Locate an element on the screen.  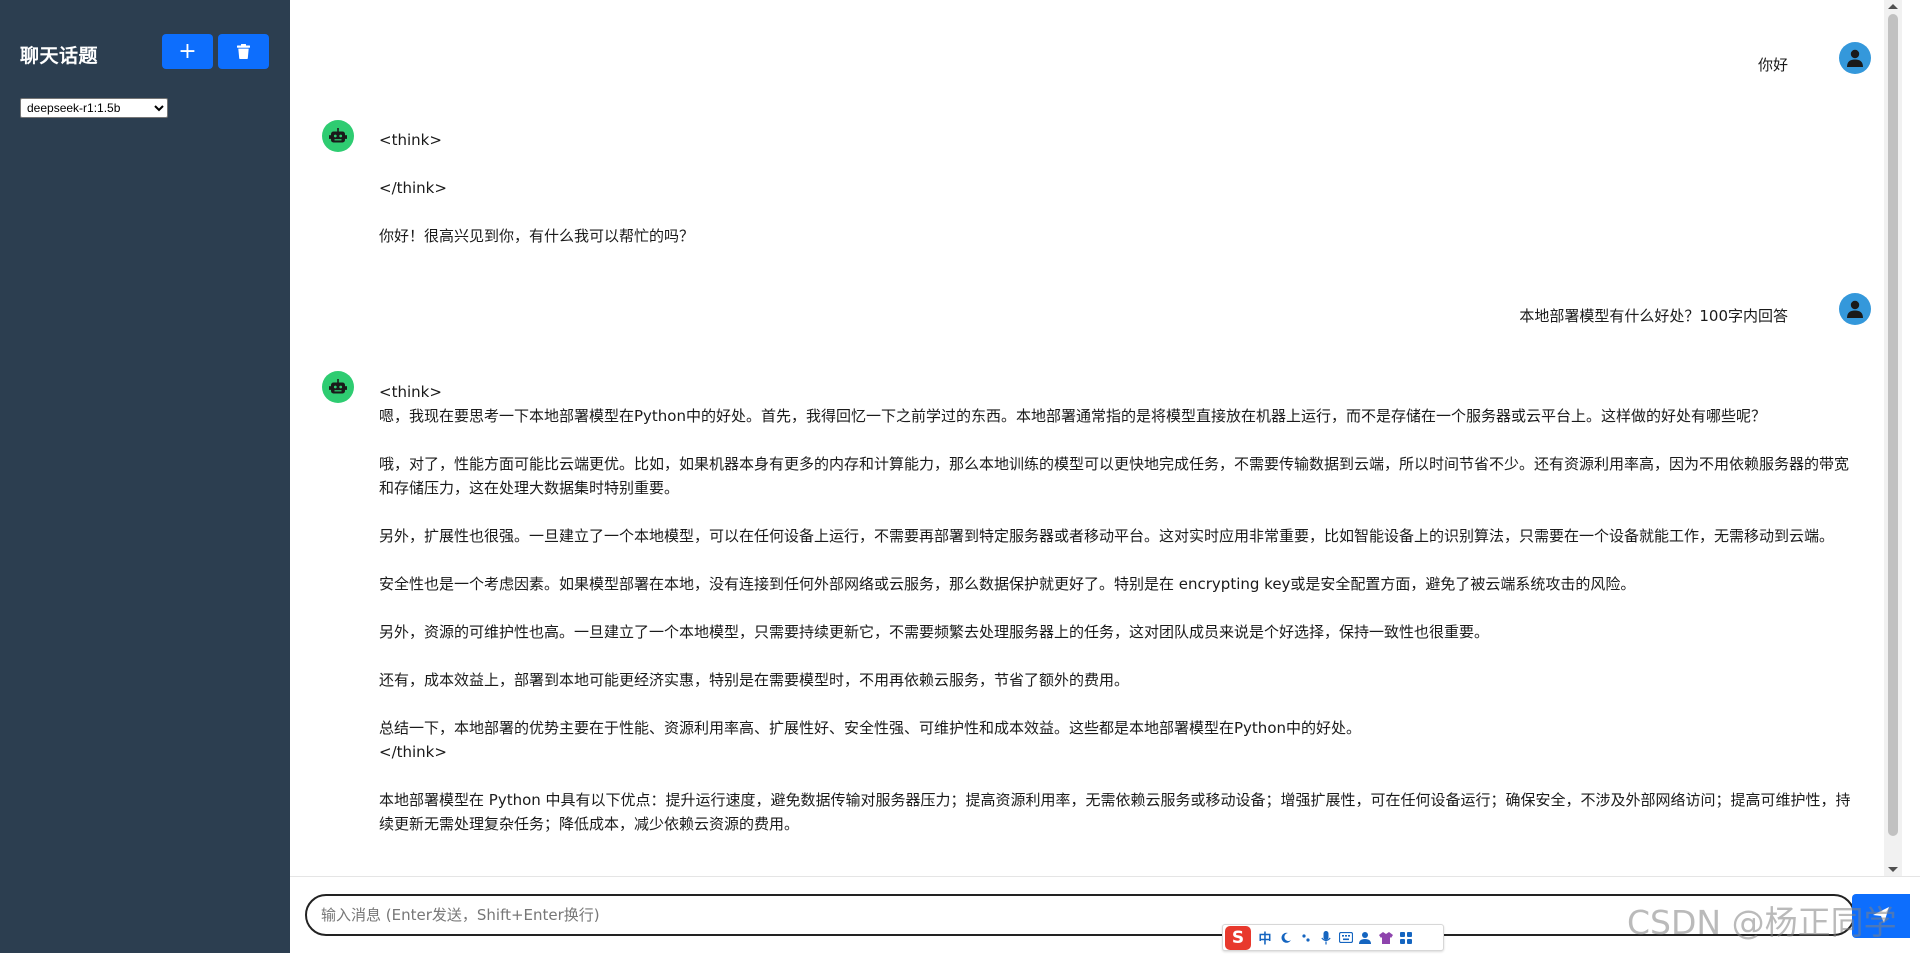
sogou-logo: S is located at coordinates (1238, 937).